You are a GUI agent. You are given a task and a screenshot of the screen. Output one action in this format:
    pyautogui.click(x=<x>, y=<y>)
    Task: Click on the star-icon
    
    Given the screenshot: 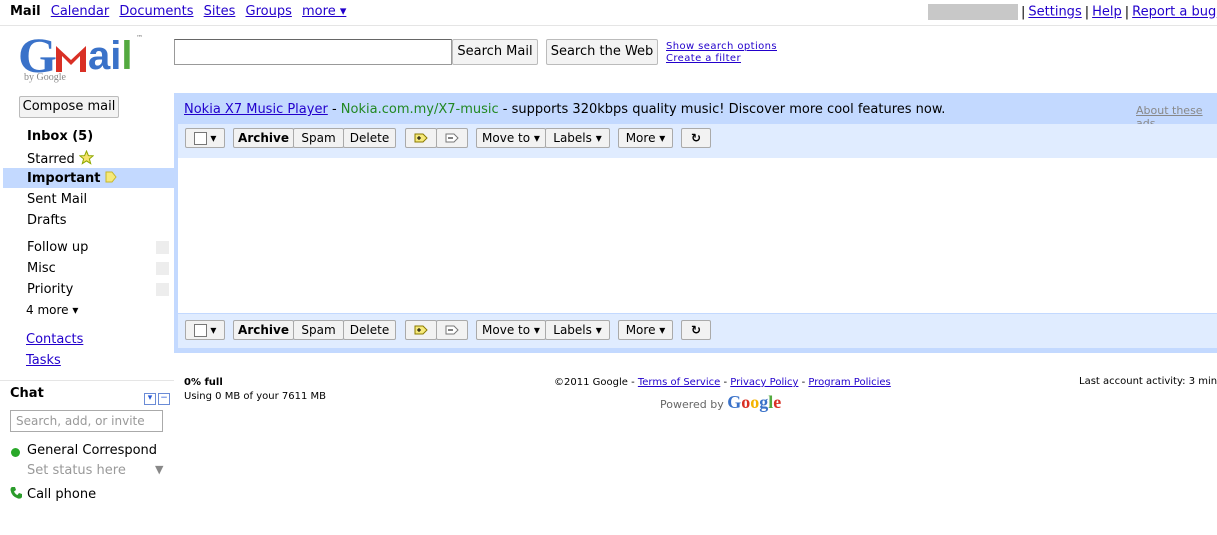 What is the action you would take?
    pyautogui.click(x=86, y=157)
    